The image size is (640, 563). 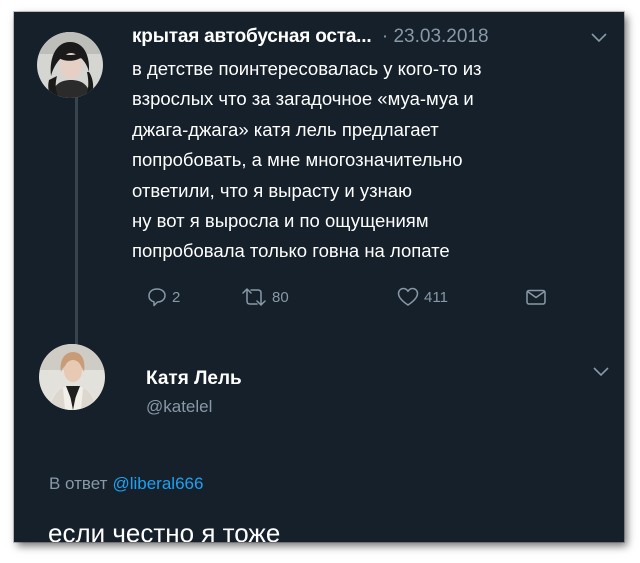 I want to click on tweet-text: если честно я тоже, so click(x=164, y=530).